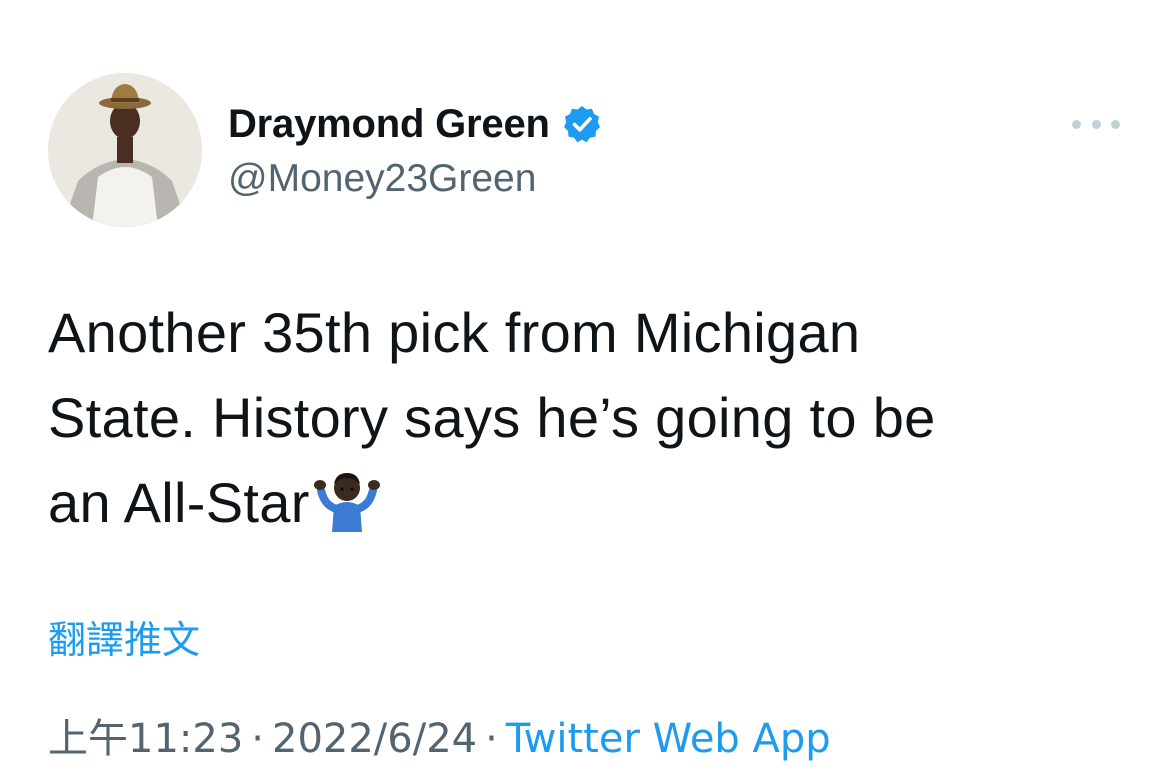 This screenshot has width=1170, height=776. Describe the element at coordinates (145, 739) in the screenshot. I see `tweet-time: 上午11:23` at that location.